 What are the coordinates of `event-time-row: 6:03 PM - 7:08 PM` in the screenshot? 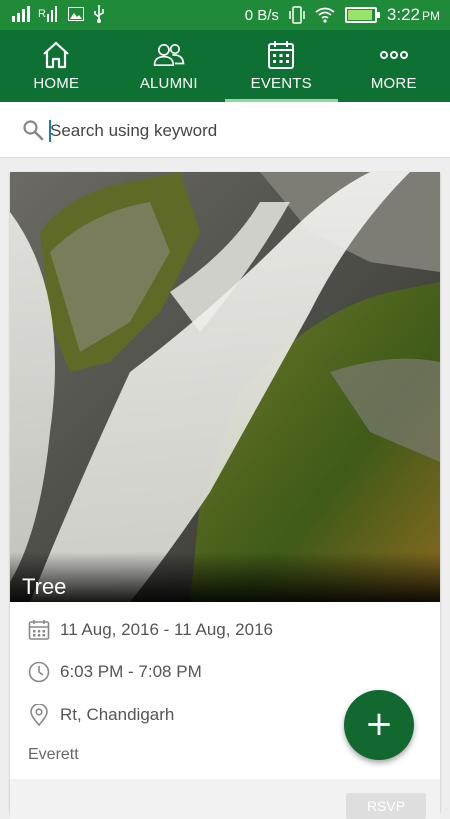 It's located at (115, 672).